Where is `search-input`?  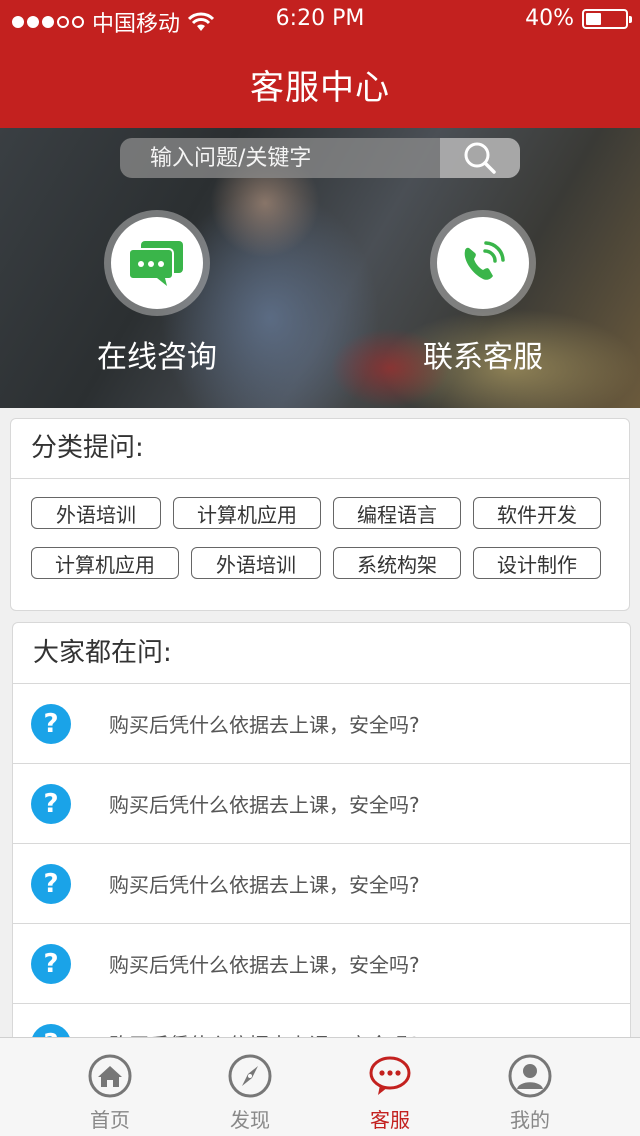
search-input is located at coordinates (280, 158).